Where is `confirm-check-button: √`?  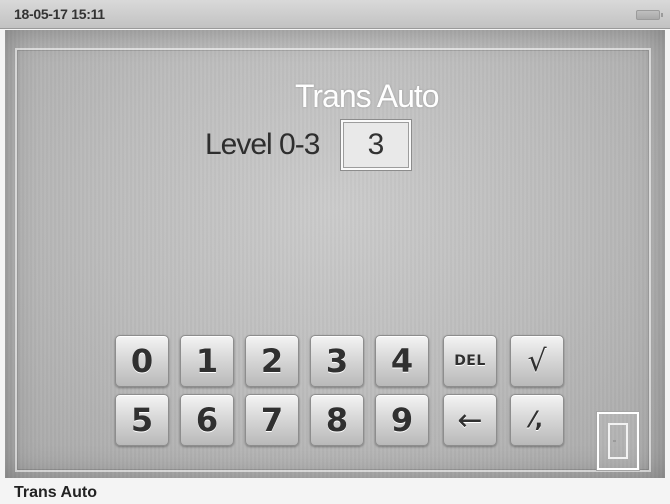 confirm-check-button: √ is located at coordinates (537, 361).